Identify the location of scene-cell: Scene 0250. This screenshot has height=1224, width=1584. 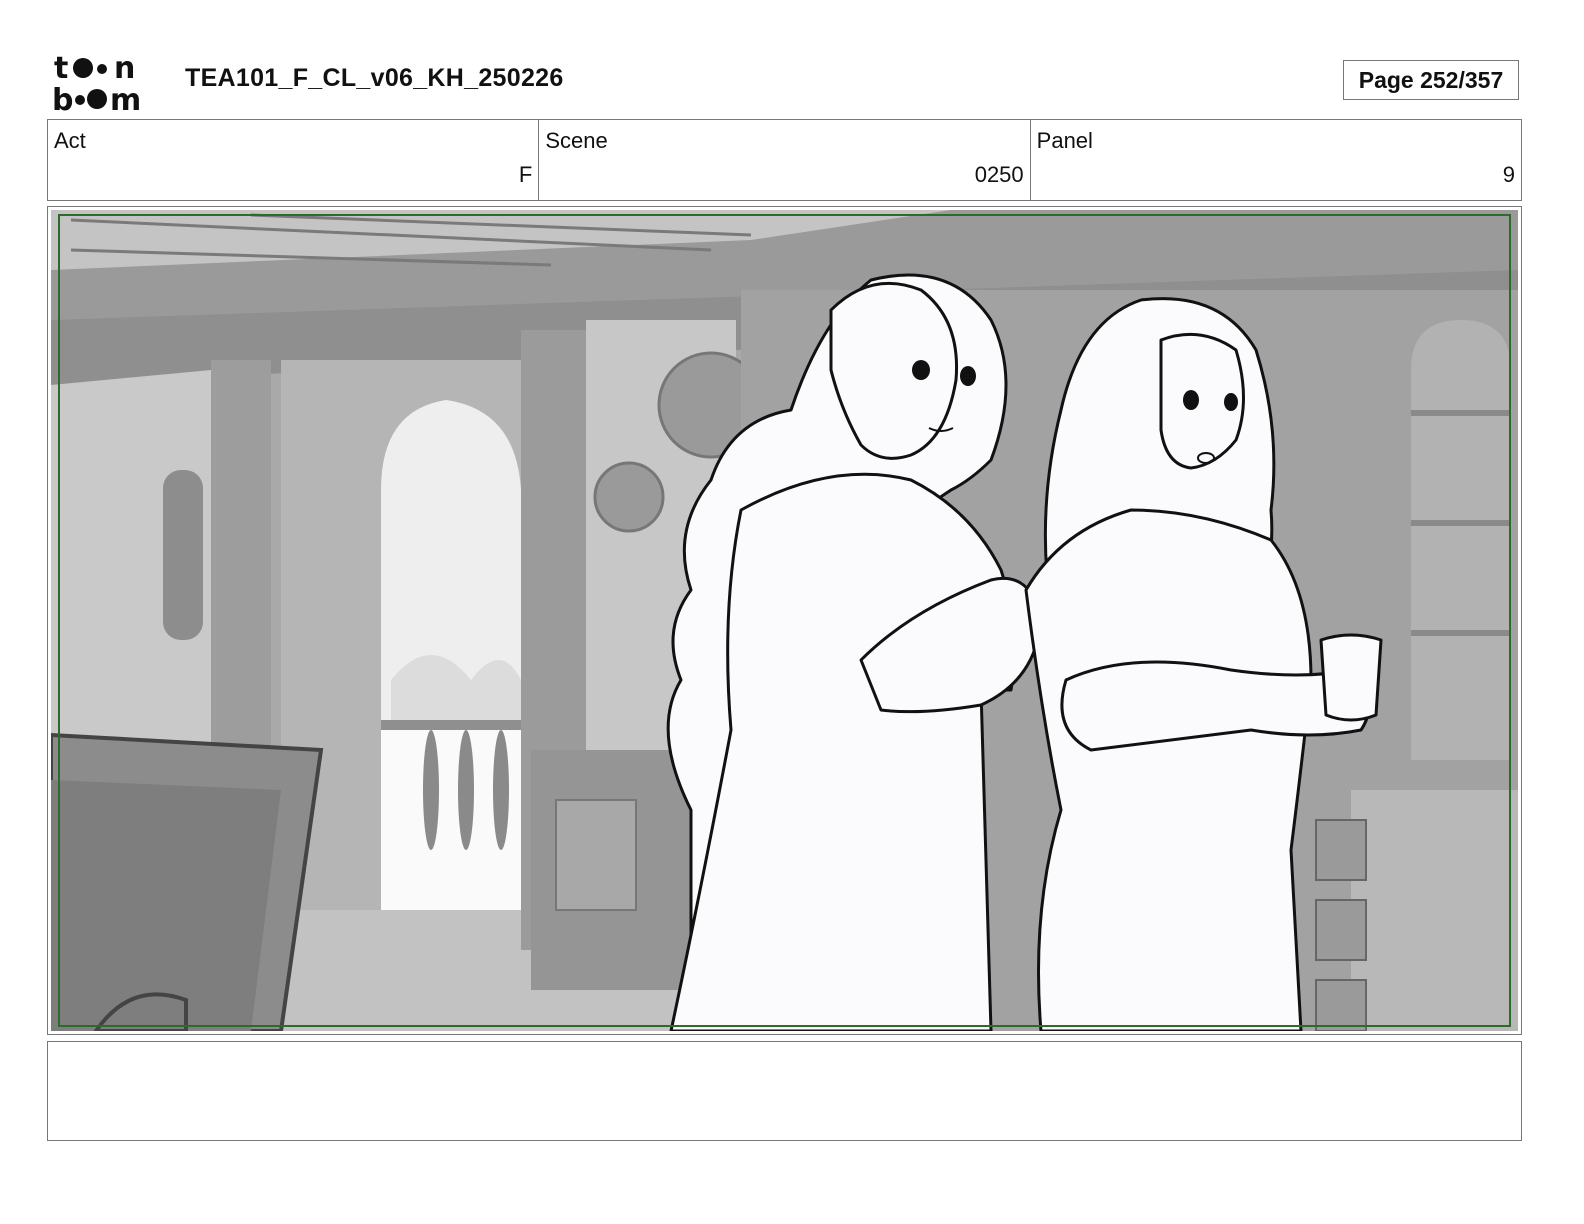
(785, 160).